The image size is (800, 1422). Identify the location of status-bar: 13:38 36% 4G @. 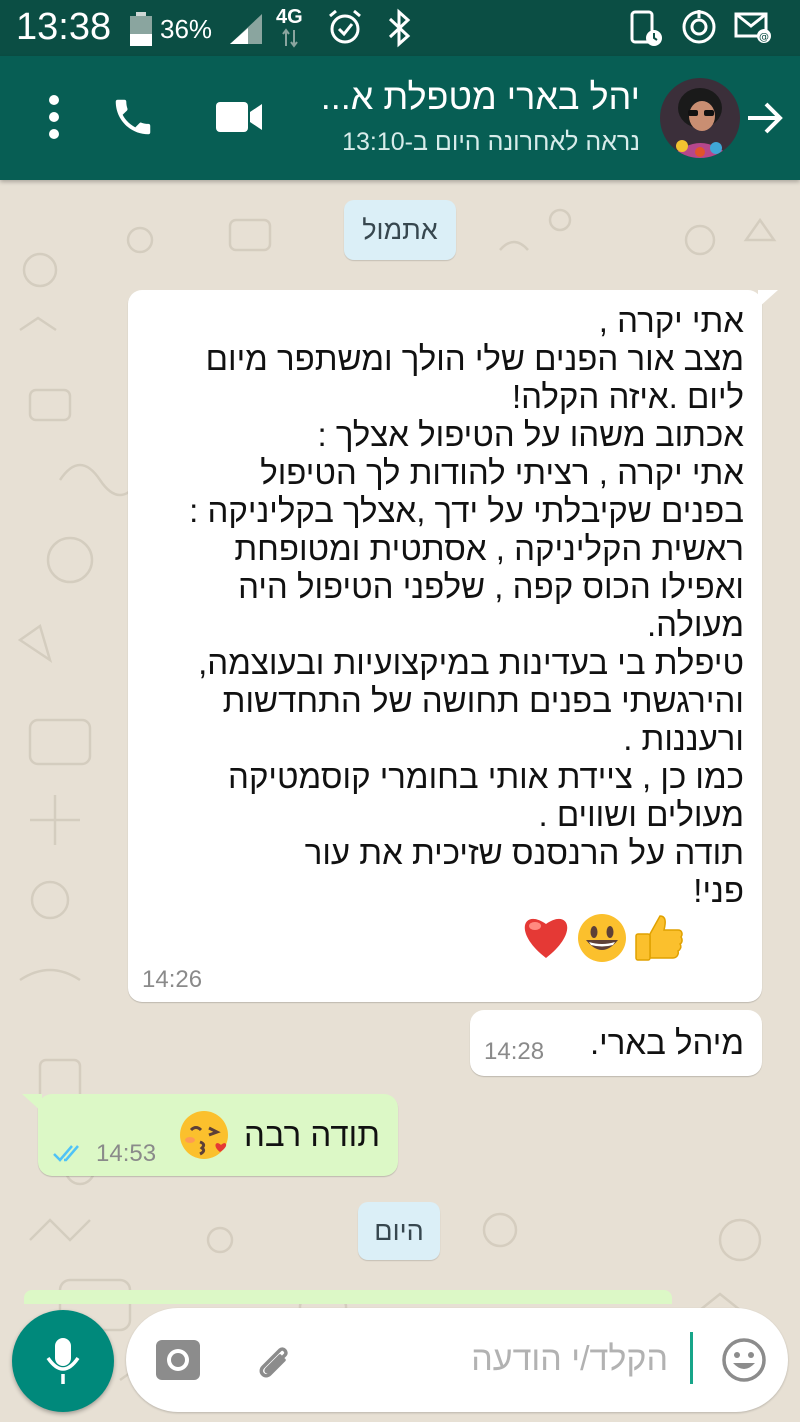
(400, 28).